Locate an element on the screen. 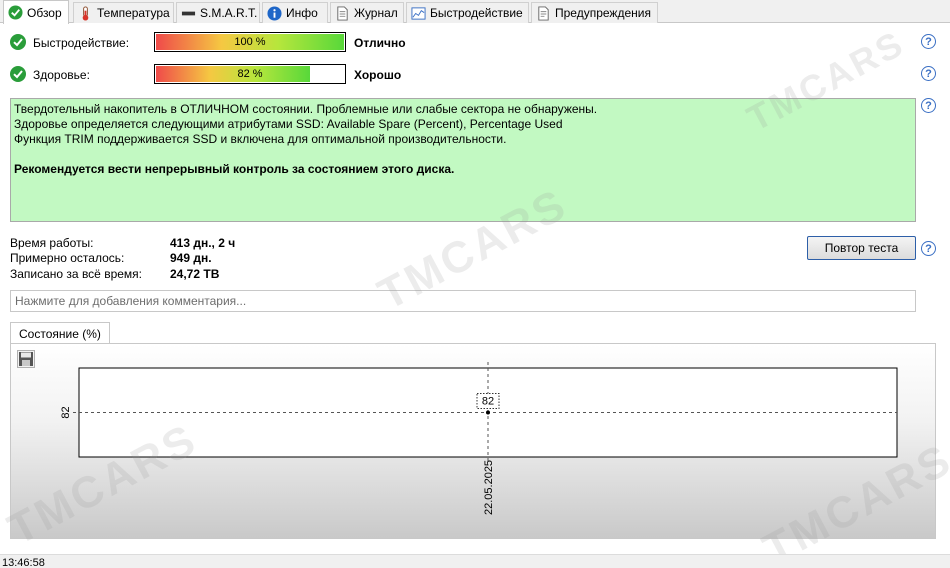 The image size is (950, 568). tab-smart: S.M.A.R.T. is located at coordinates (218, 12).